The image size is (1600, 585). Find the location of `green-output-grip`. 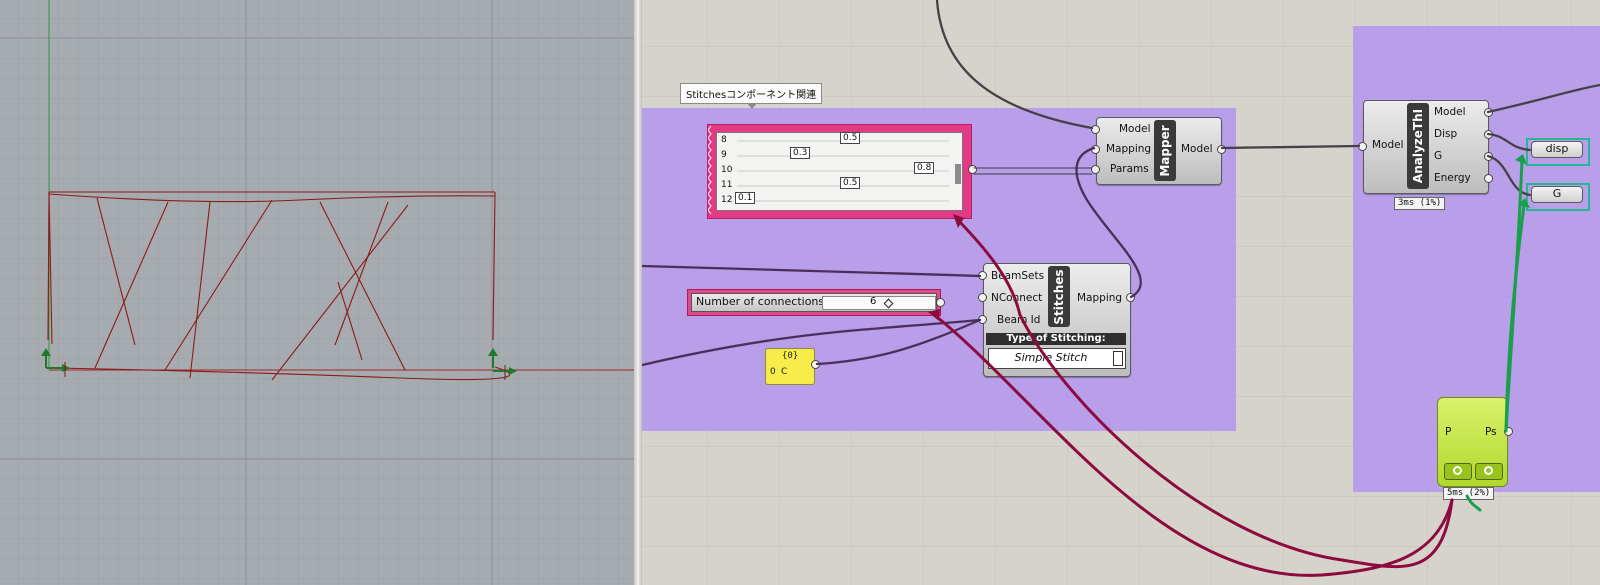

green-output-grip is located at coordinates (1508, 431).